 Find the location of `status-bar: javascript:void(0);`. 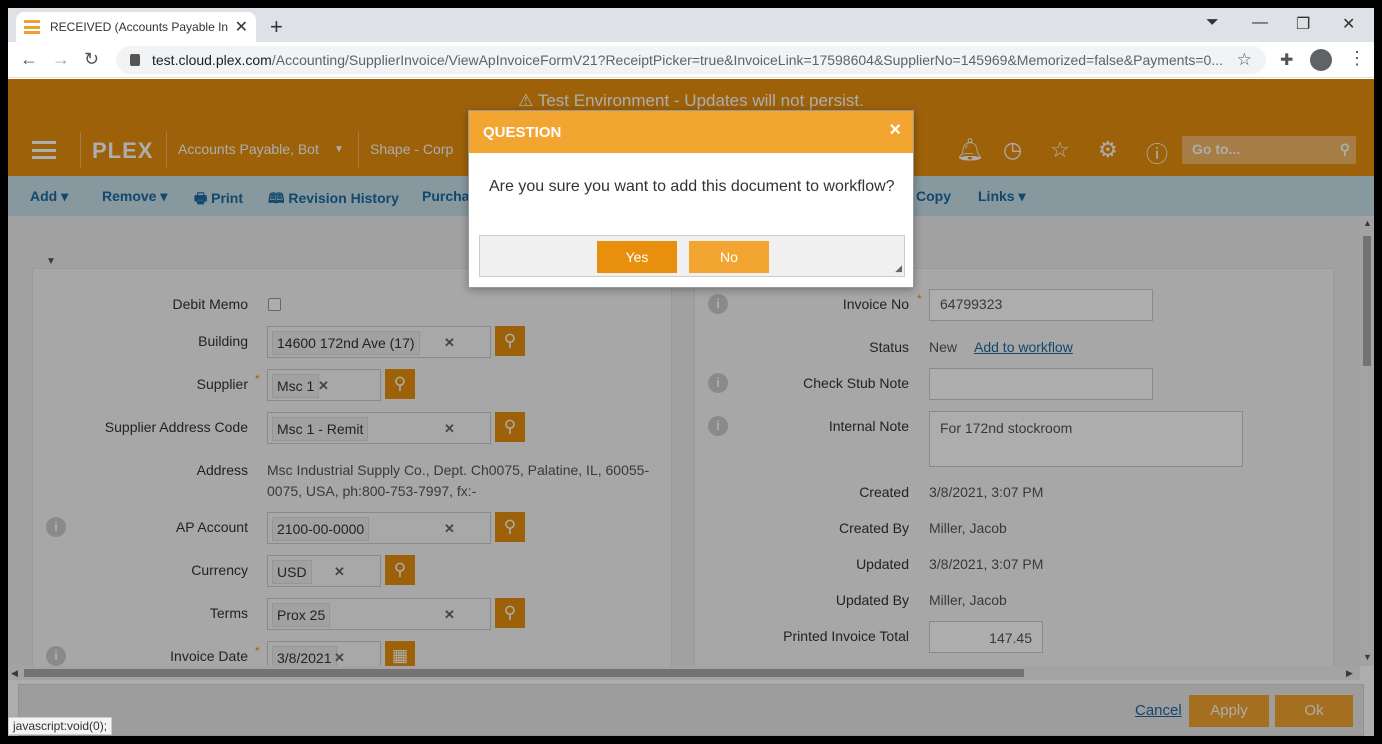

status-bar: javascript:void(0); is located at coordinates (60, 726).